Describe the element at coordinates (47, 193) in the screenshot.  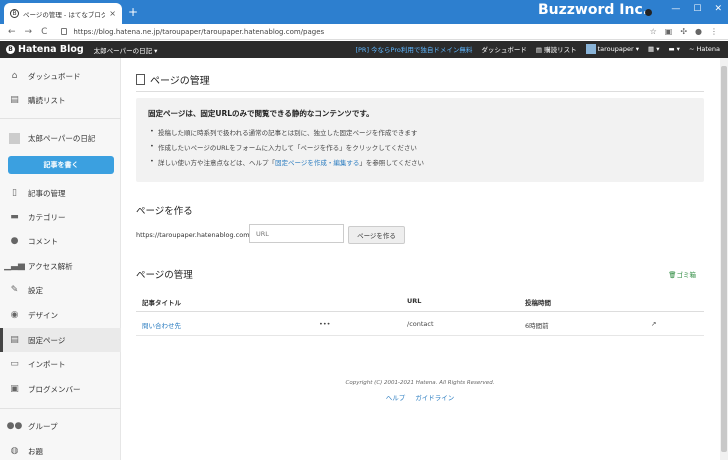
I see `sidebar-item-label: 記事の管理` at that location.